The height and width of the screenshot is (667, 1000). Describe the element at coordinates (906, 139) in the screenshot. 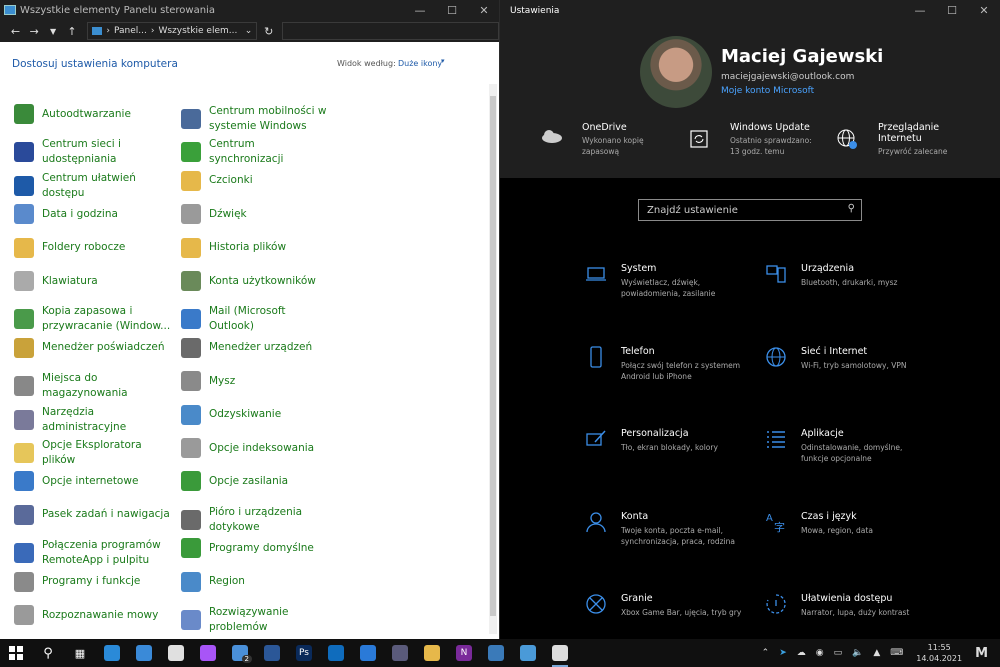

I see `quick-tile-2: Przeglądanie Internetu Przywróć zalecane` at that location.